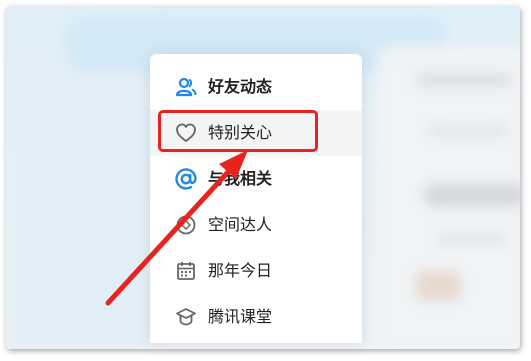 The width and height of the screenshot is (531, 361). I want to click on menu-item-label: 那年今日, so click(240, 270).